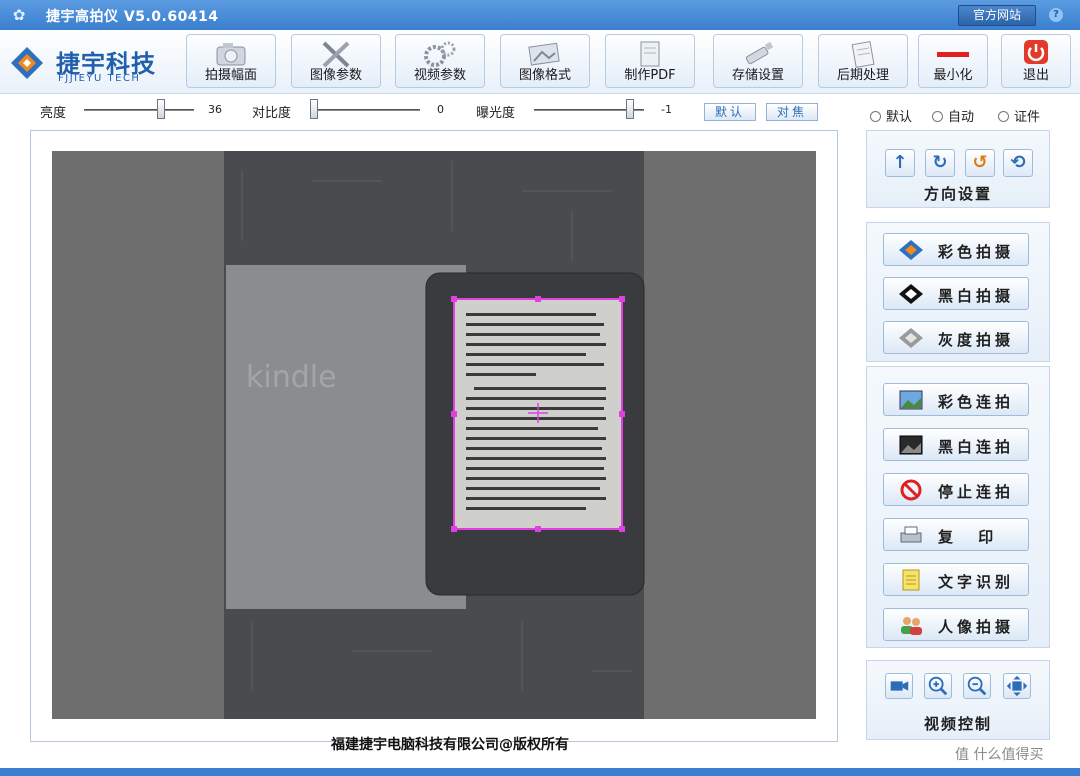 This screenshot has height=776, width=1080. What do you see at coordinates (958, 169) in the screenshot?
I see `direction-panel: ↑ ↻ ↺ ⟲ 方向设置` at bounding box center [958, 169].